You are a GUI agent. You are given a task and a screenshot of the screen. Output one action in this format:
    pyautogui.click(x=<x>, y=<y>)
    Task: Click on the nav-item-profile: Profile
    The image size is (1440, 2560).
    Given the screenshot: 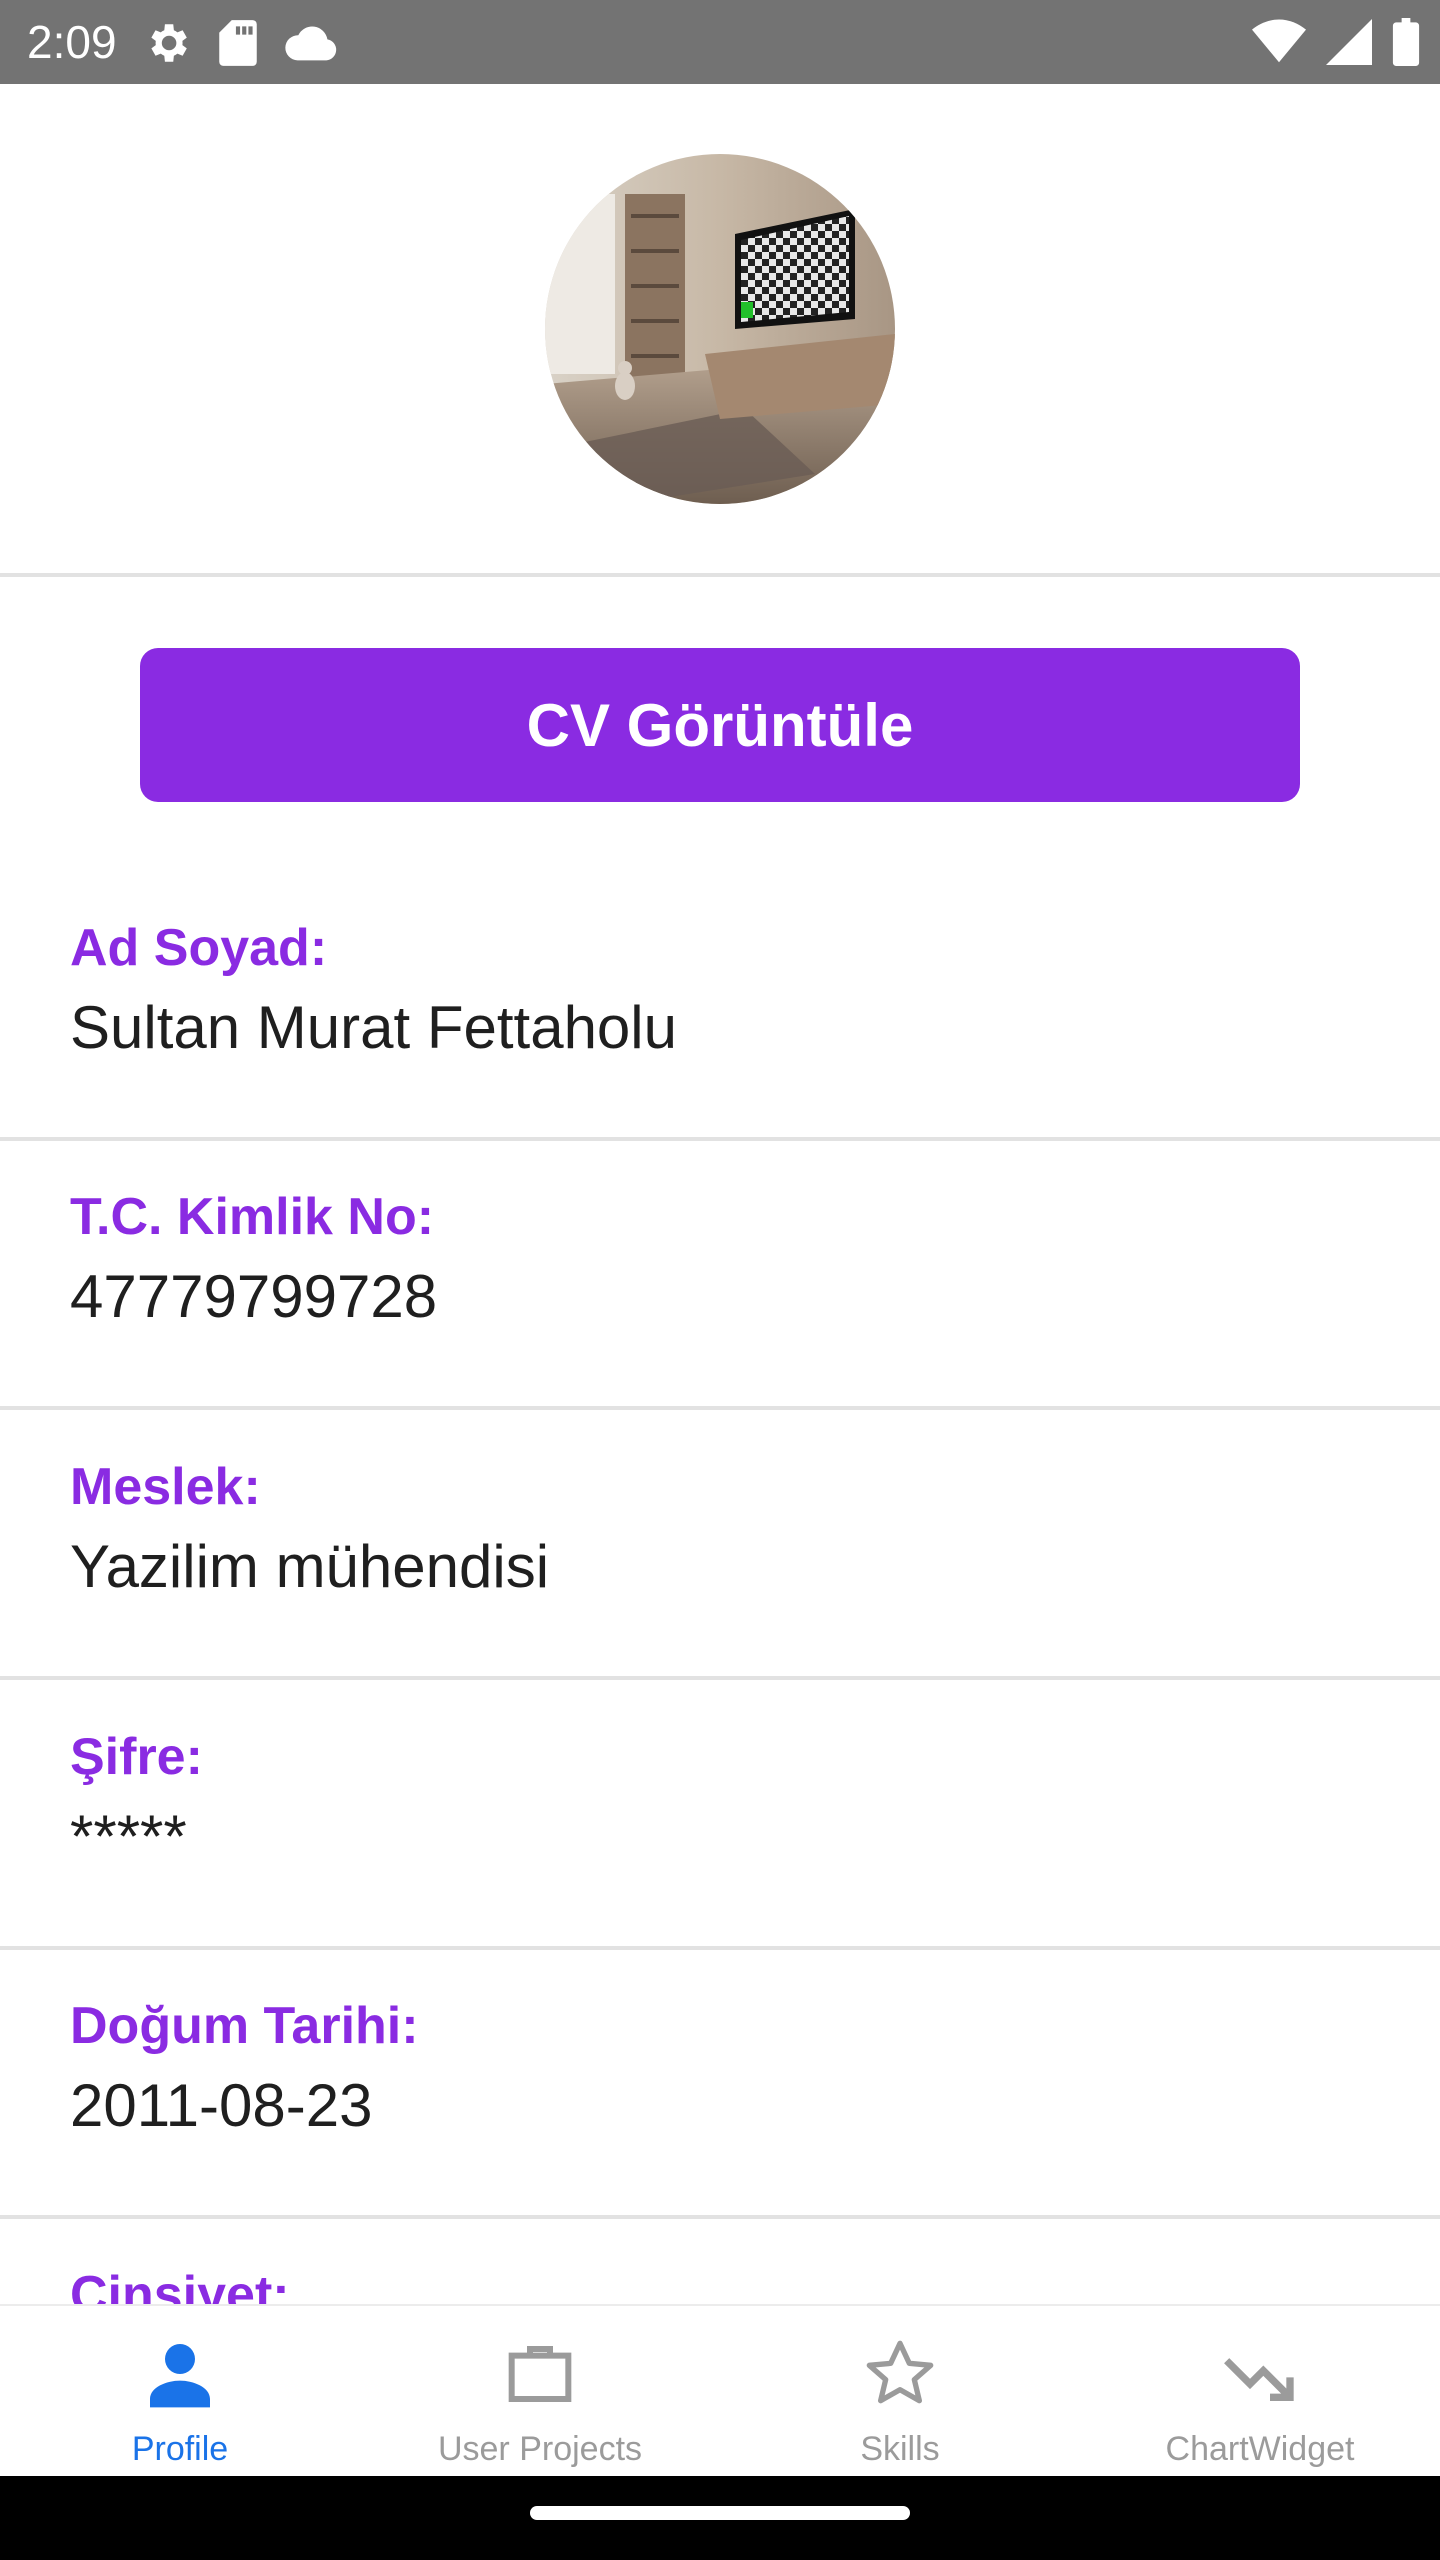 What is the action you would take?
    pyautogui.click(x=180, y=2391)
    